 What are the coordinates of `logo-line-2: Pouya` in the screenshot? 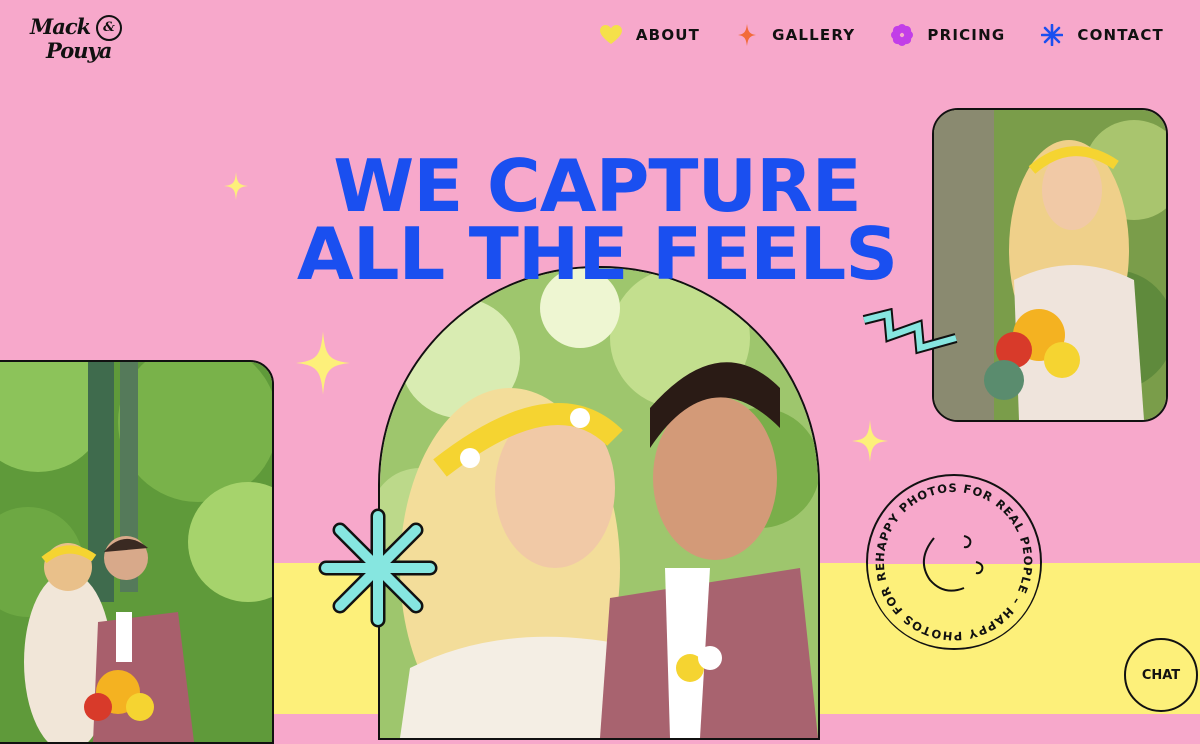 It's located at (79, 50).